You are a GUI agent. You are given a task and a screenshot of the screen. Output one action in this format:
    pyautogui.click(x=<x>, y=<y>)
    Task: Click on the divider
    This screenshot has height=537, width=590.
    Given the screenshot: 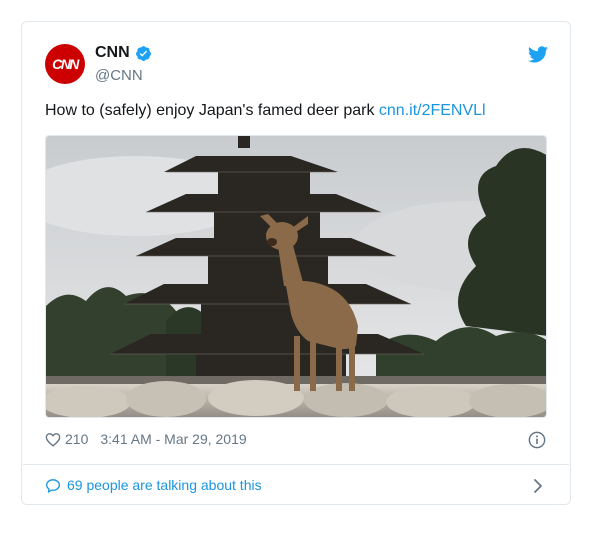 What is the action you would take?
    pyautogui.click(x=296, y=464)
    